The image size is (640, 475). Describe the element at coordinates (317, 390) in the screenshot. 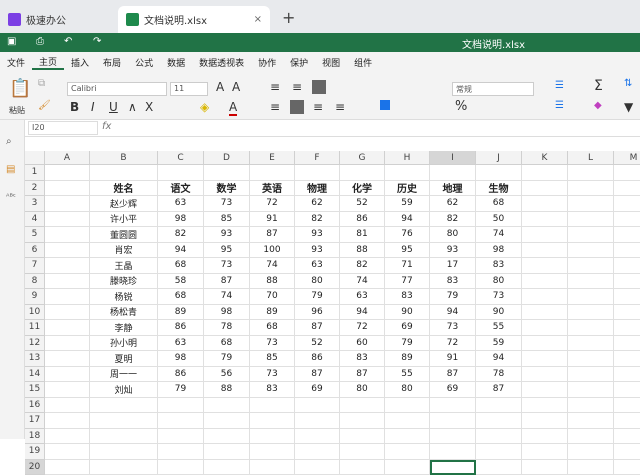

I see `data-cell: 69` at that location.